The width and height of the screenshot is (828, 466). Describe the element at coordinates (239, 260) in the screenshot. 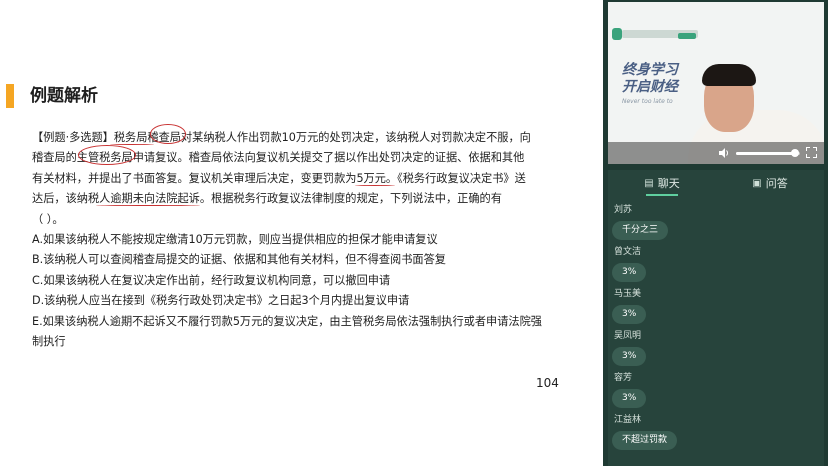

I see `option-b: B.该纳税人可以查阅稽查局提交的证据、依据和其他有关材料，但不得查阅书面答复` at that location.